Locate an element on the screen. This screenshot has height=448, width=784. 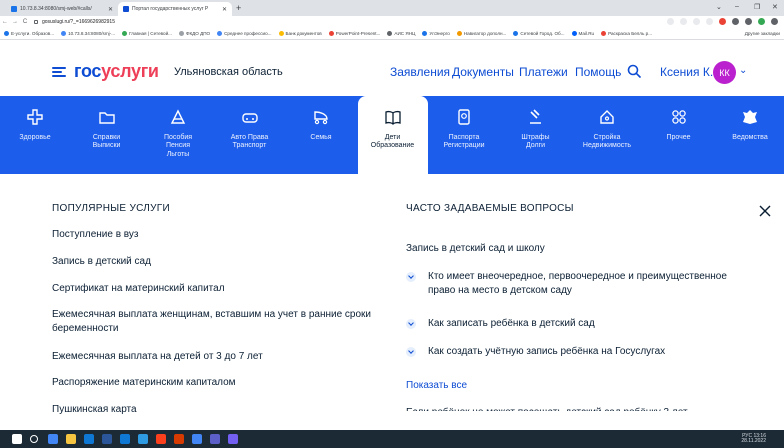
star-icon is located at coordinates (709, 21).